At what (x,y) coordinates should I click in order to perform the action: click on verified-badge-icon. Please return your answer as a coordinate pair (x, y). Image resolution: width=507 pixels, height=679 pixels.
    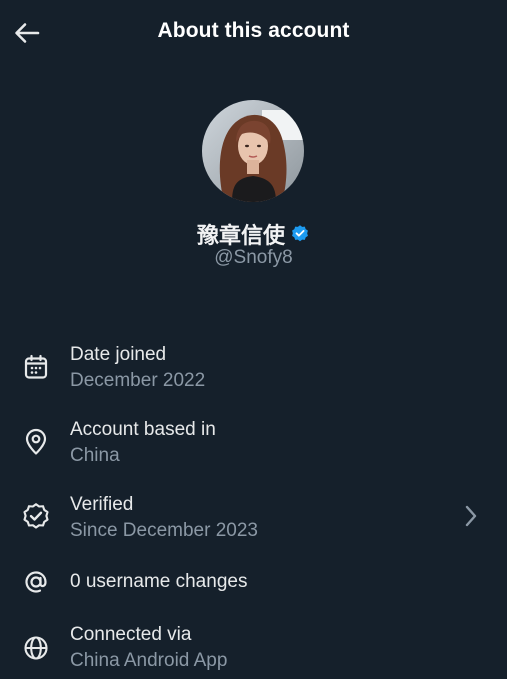
    Looking at the image, I should click on (300, 234).